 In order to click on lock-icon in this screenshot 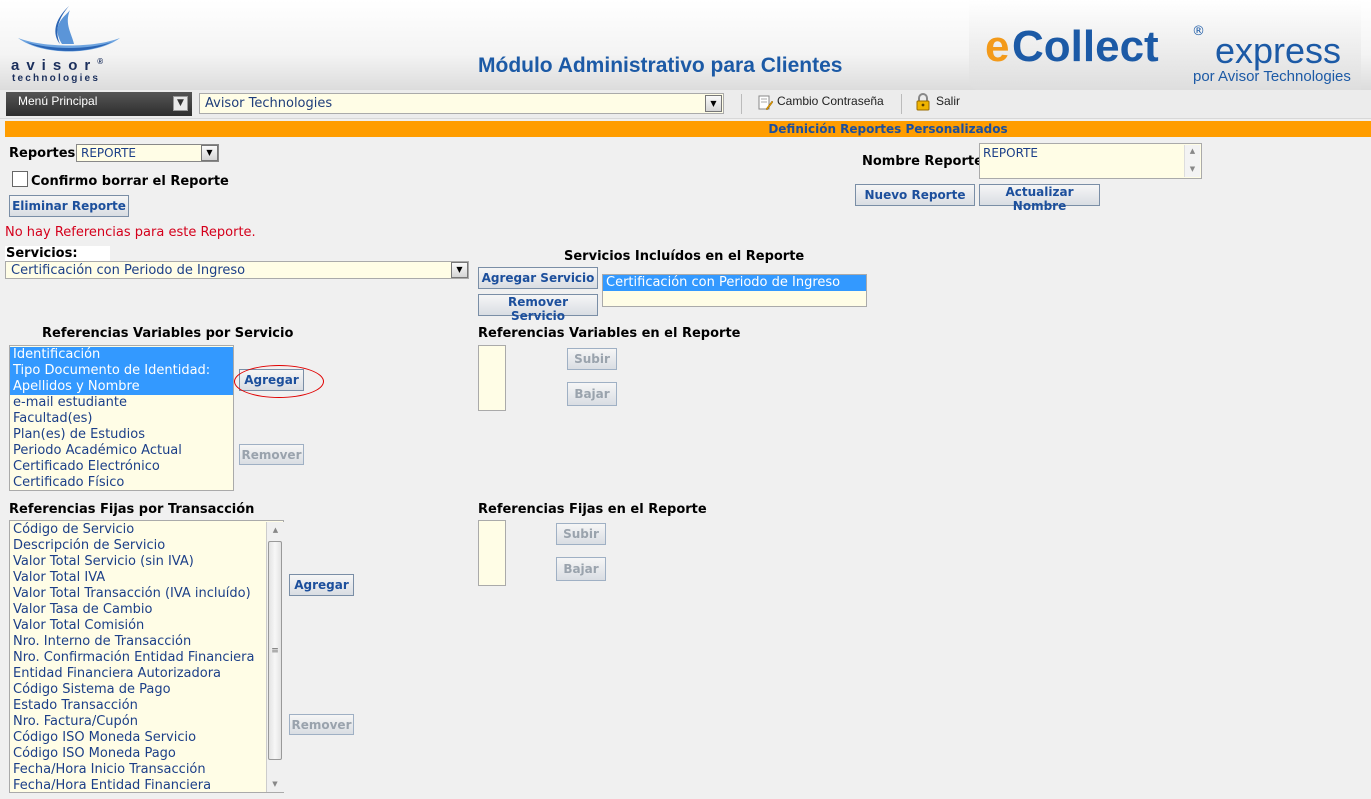, I will do `click(923, 102)`.